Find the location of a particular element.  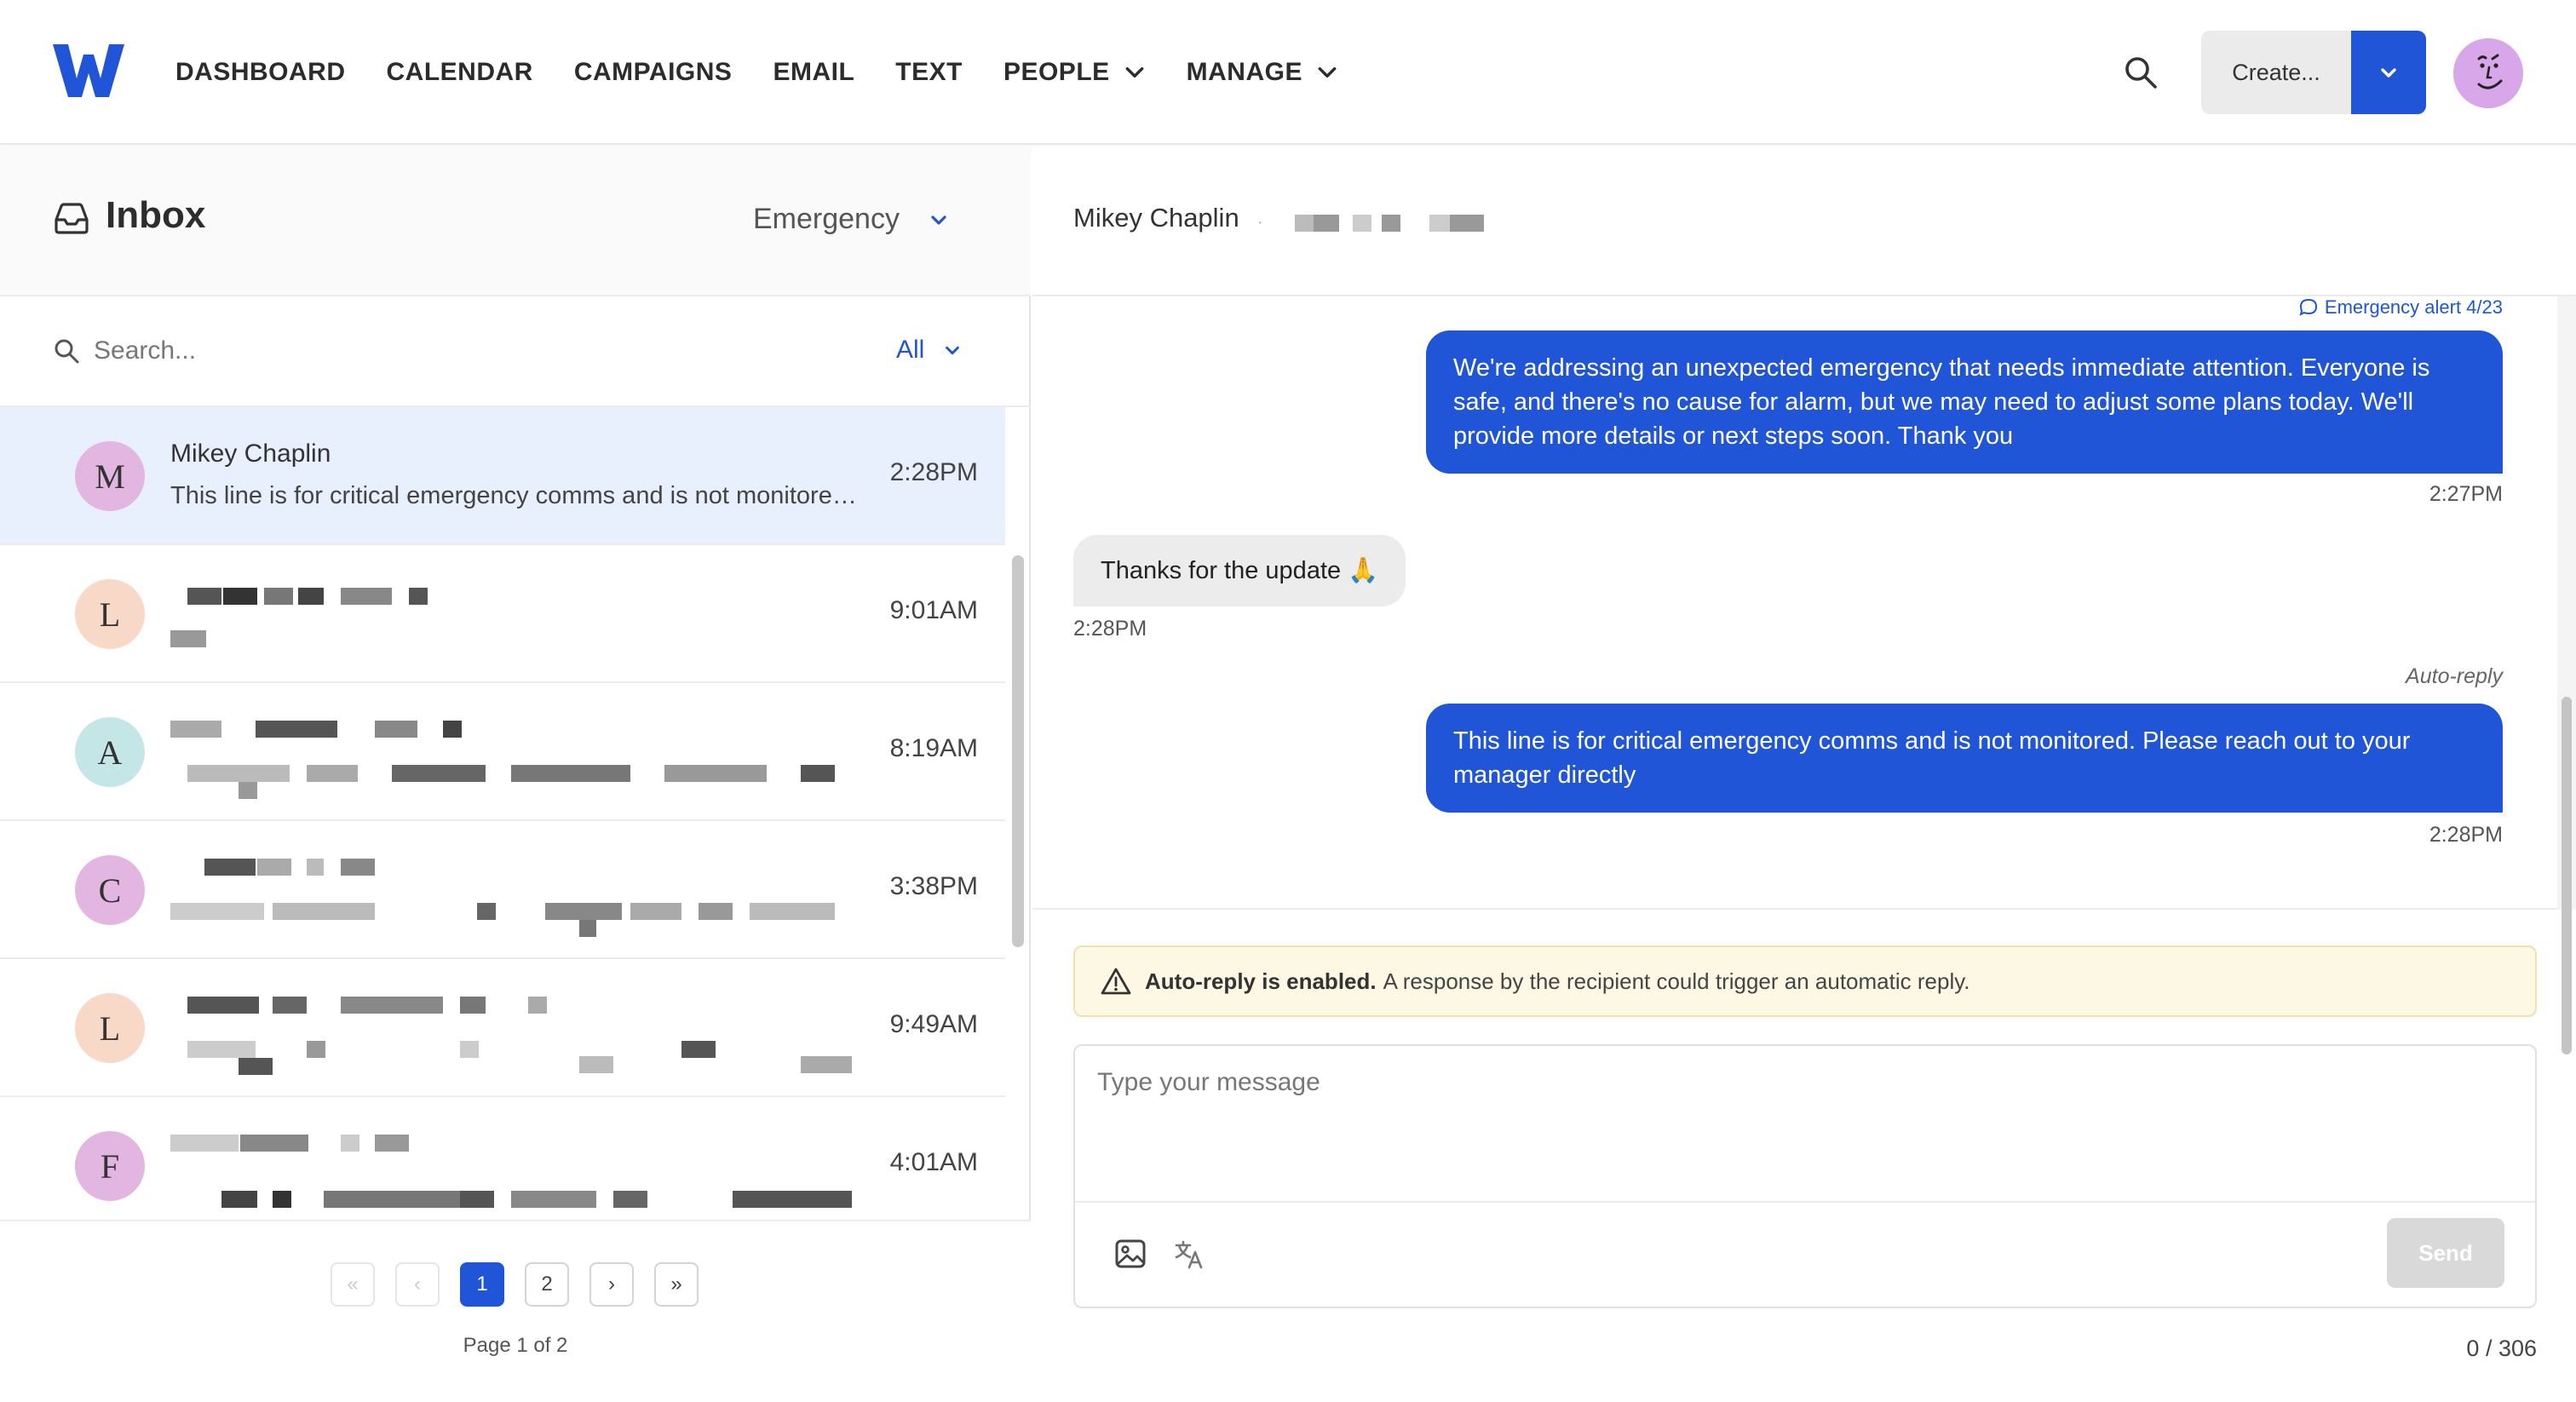

send-button: Send is located at coordinates (2445, 1253).